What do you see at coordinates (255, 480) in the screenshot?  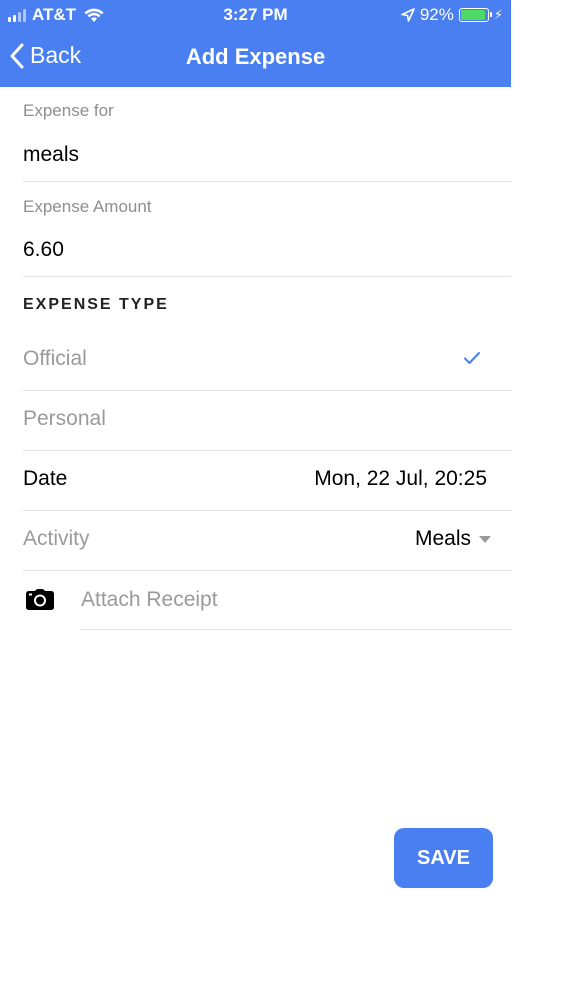 I see `date-row: Date Mon, 22 Jul, 20:25` at bounding box center [255, 480].